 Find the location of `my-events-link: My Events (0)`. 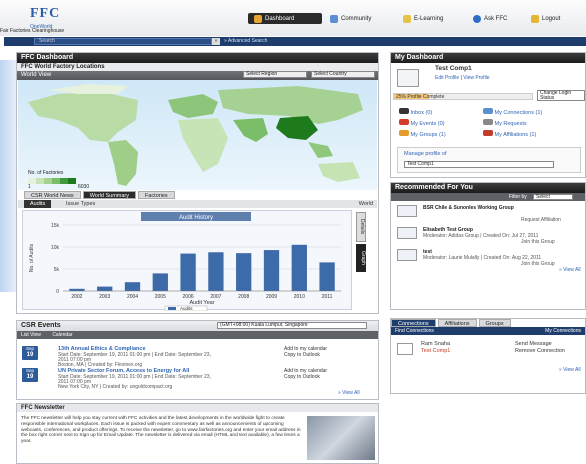

my-events-link: My Events (0) is located at coordinates (422, 124).